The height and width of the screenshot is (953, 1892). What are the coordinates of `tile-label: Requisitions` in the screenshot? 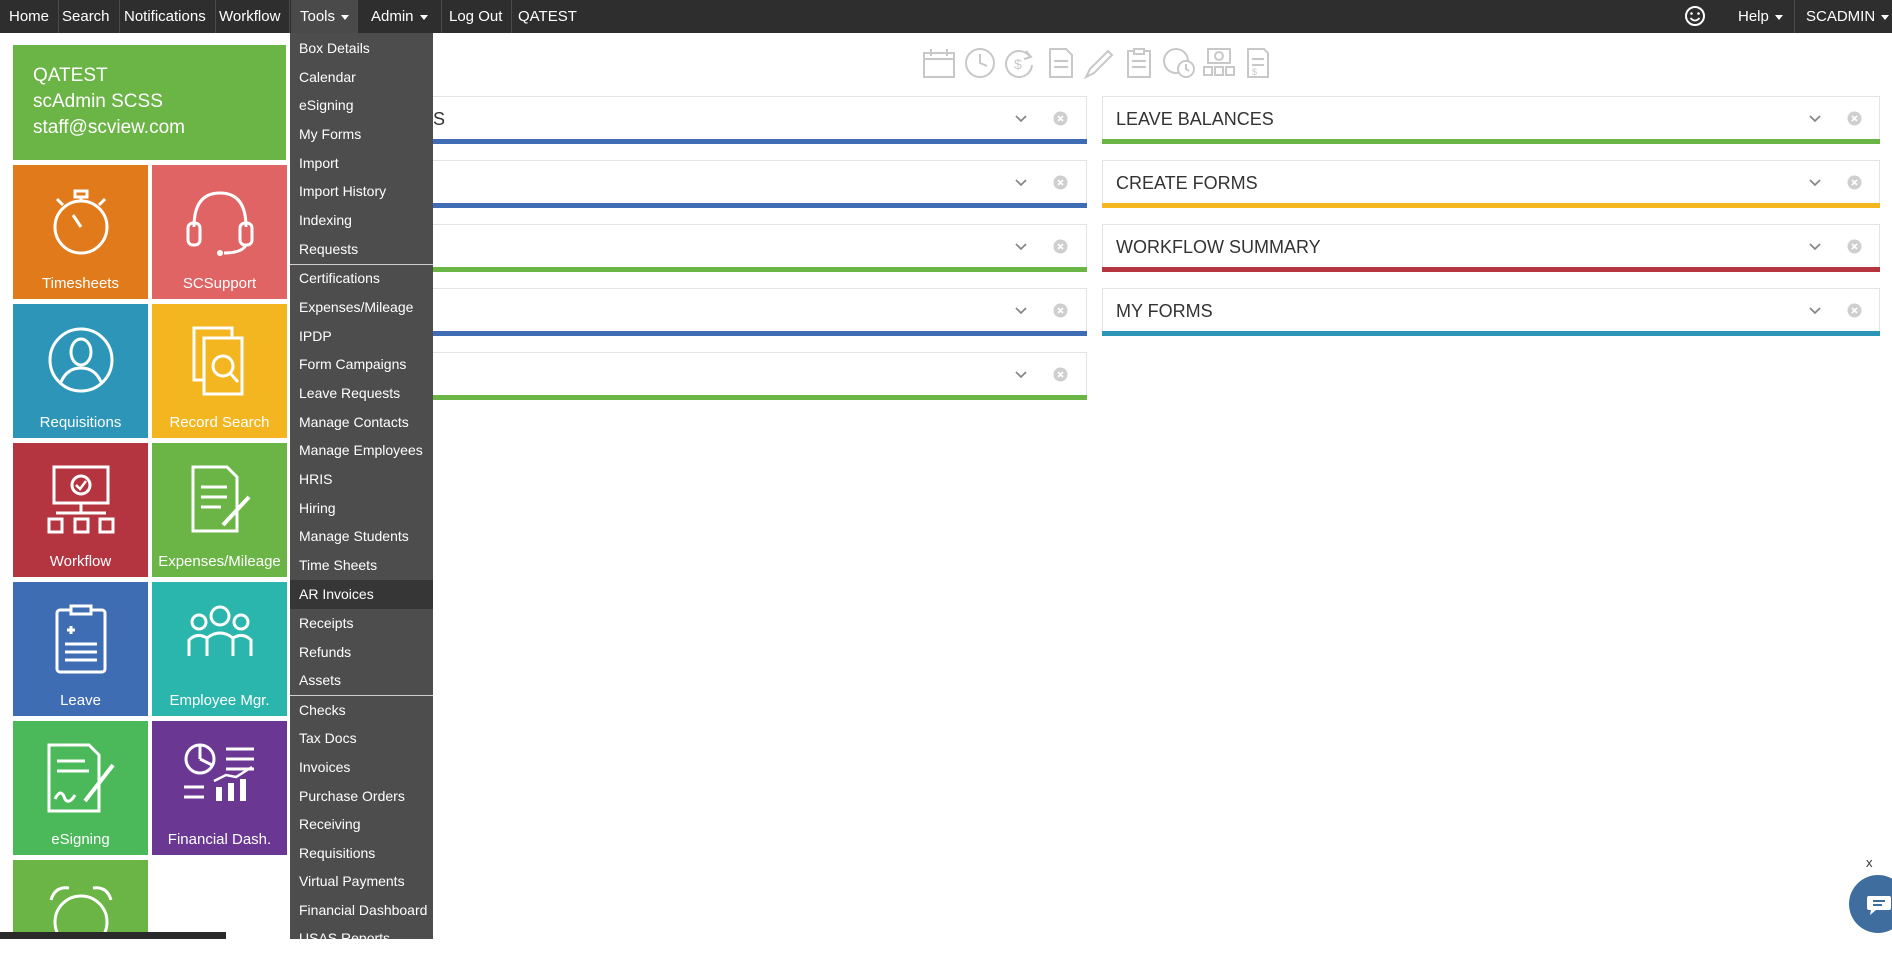 It's located at (80, 422).